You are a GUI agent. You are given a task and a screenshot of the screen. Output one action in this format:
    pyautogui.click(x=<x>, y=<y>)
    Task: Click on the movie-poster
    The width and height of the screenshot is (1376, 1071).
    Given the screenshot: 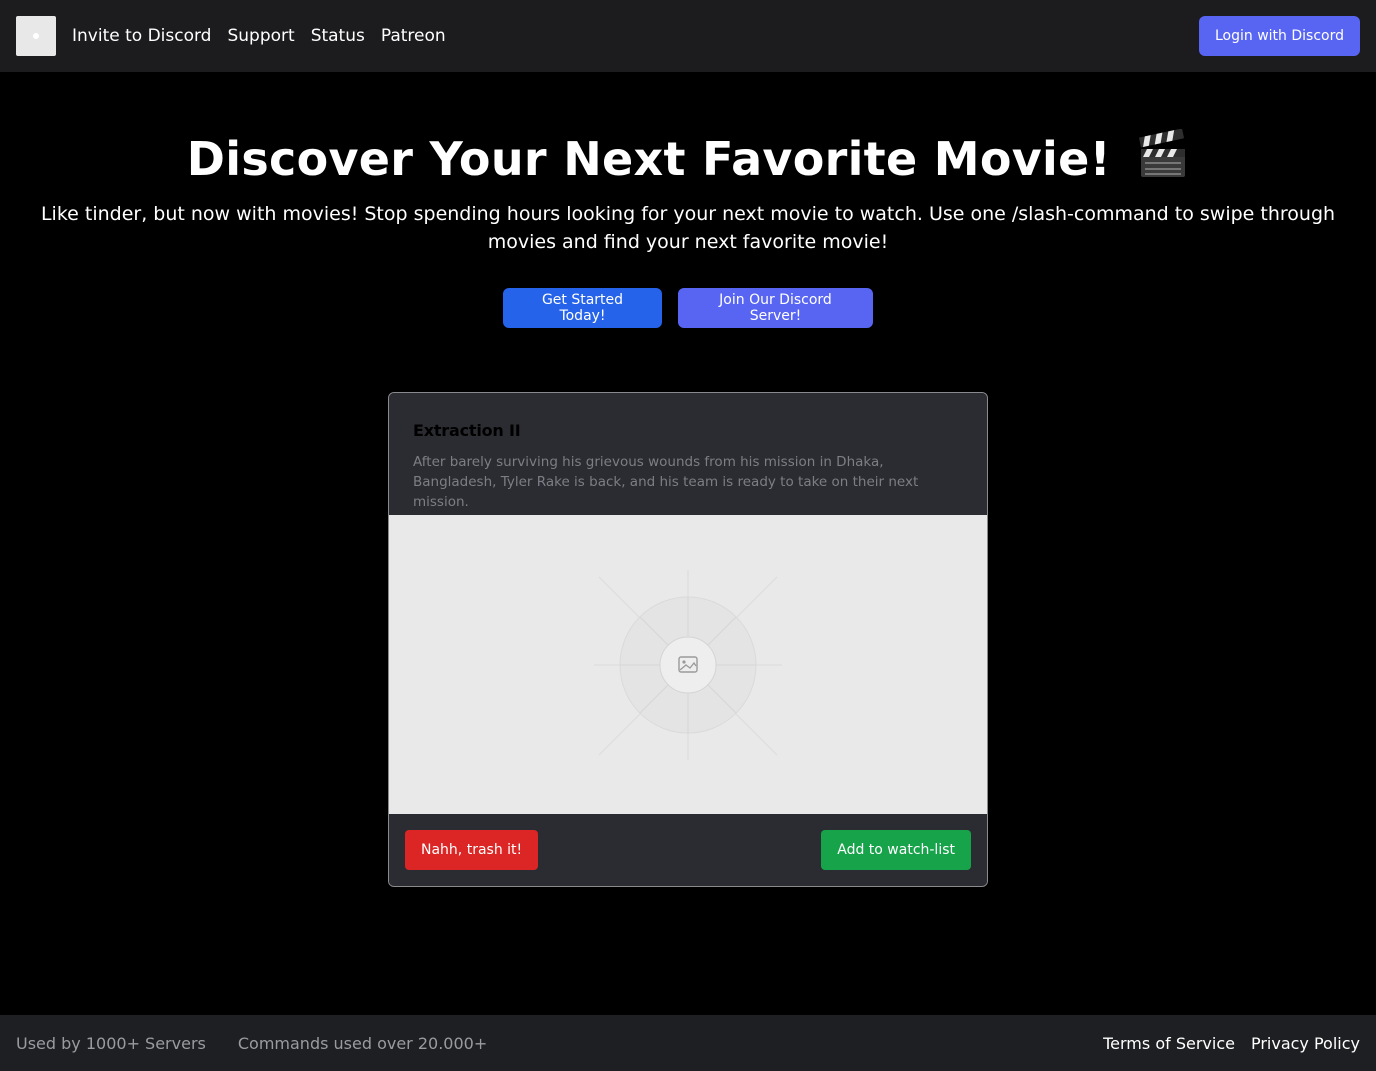 What is the action you would take?
    pyautogui.click(x=688, y=664)
    